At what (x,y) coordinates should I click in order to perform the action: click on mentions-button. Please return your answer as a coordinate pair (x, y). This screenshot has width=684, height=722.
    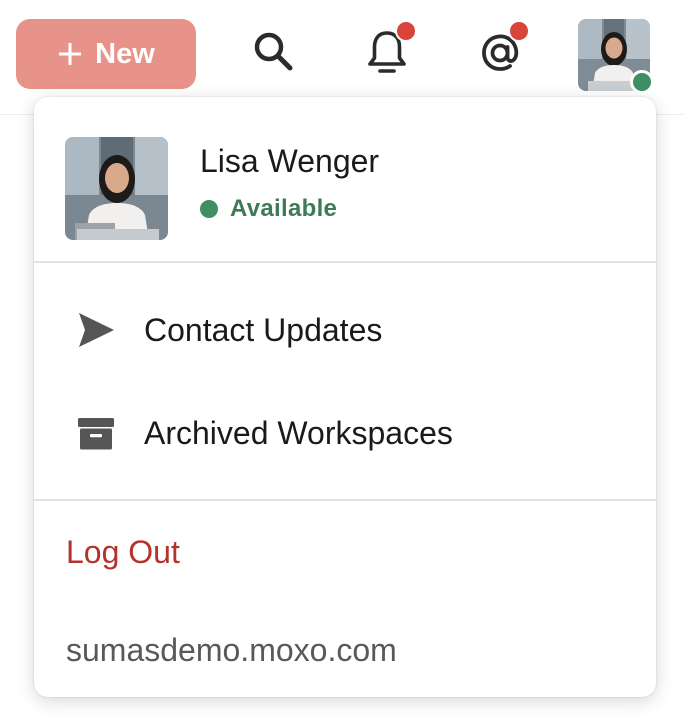
    Looking at the image, I should click on (501, 51).